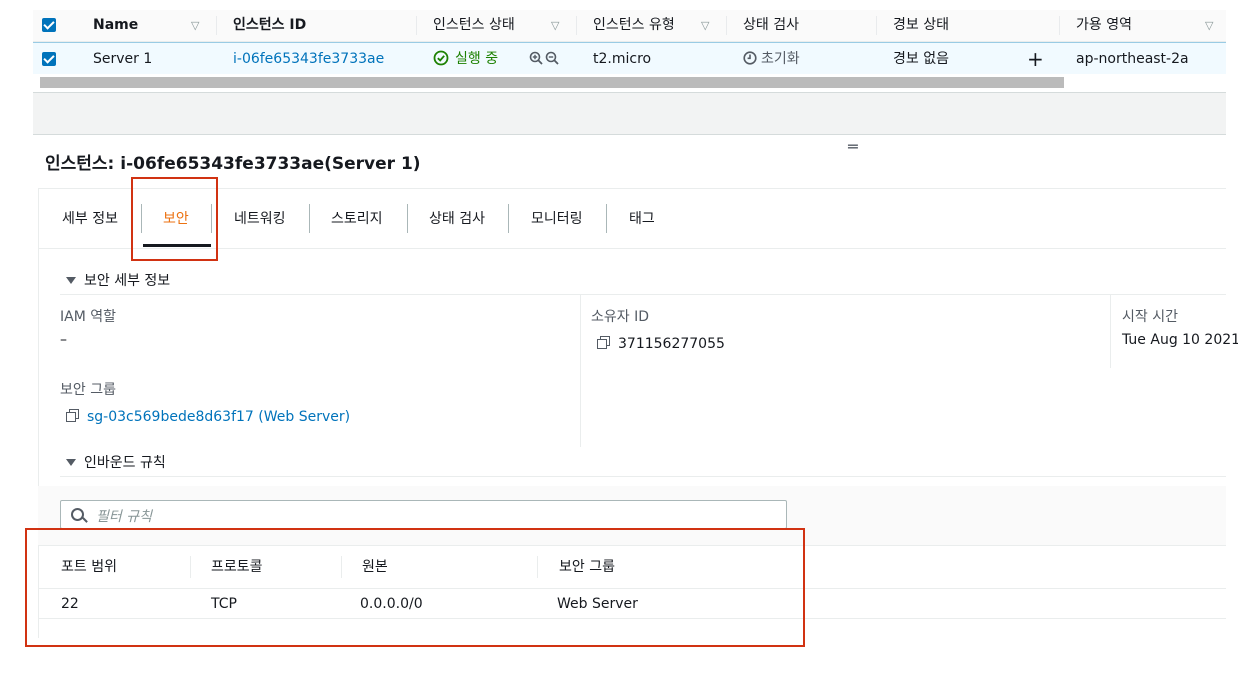 This screenshot has width=1238, height=676. I want to click on zoom-out-icon, so click(552, 59).